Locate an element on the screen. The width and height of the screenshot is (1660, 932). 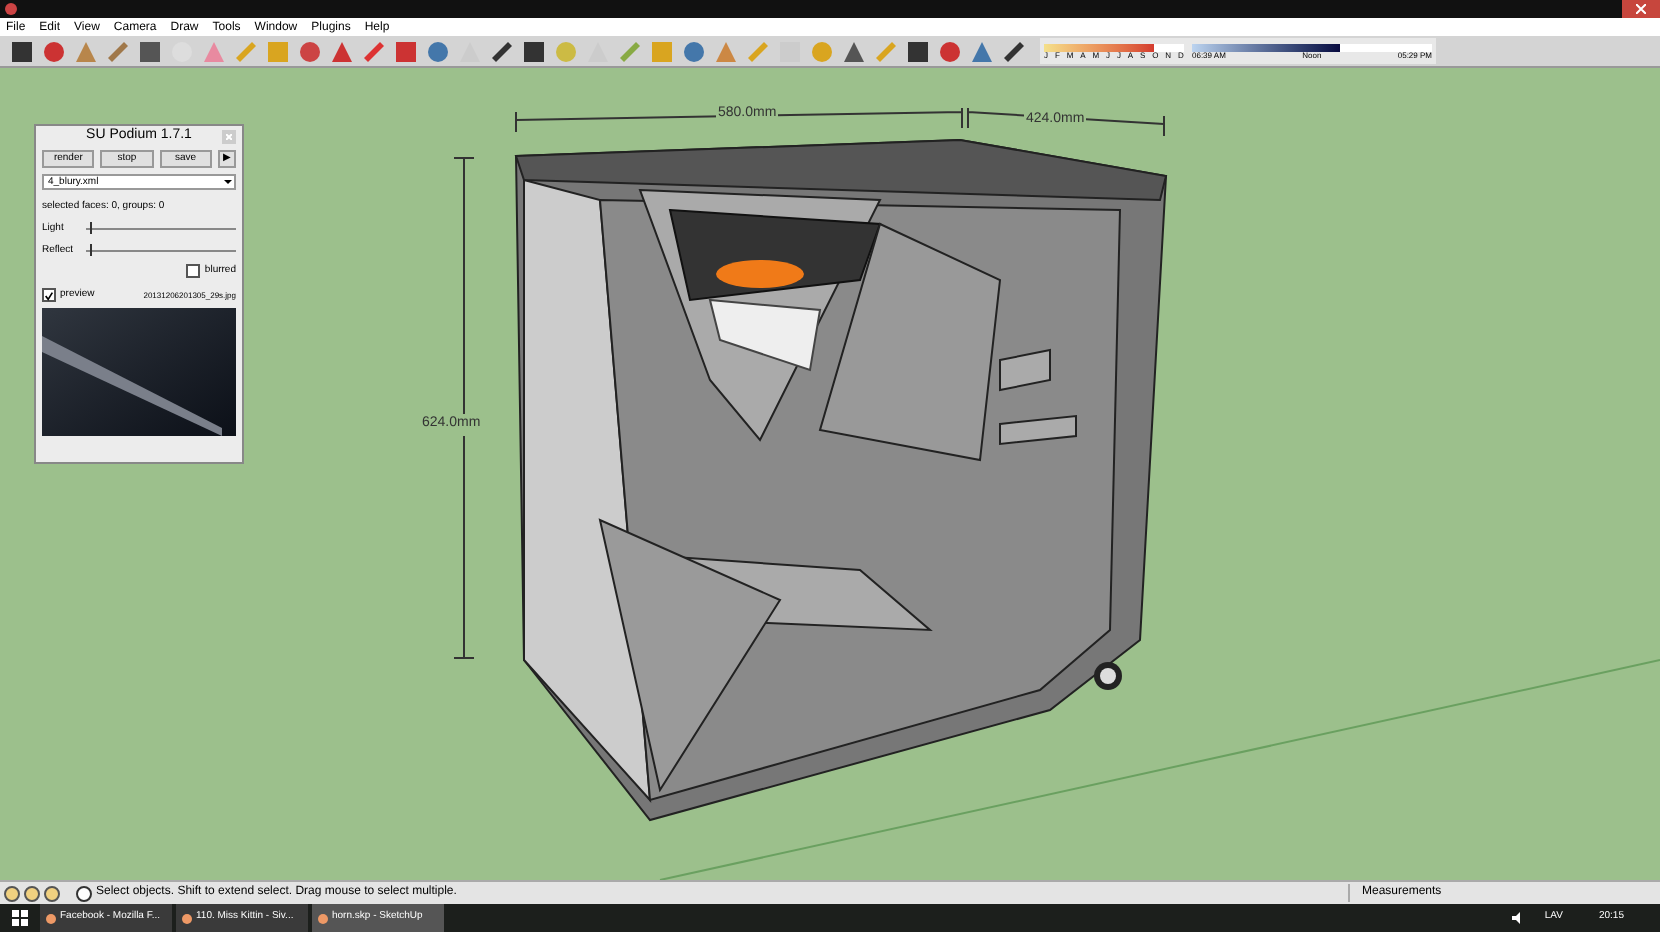
time-slider is located at coordinates (1312, 47).